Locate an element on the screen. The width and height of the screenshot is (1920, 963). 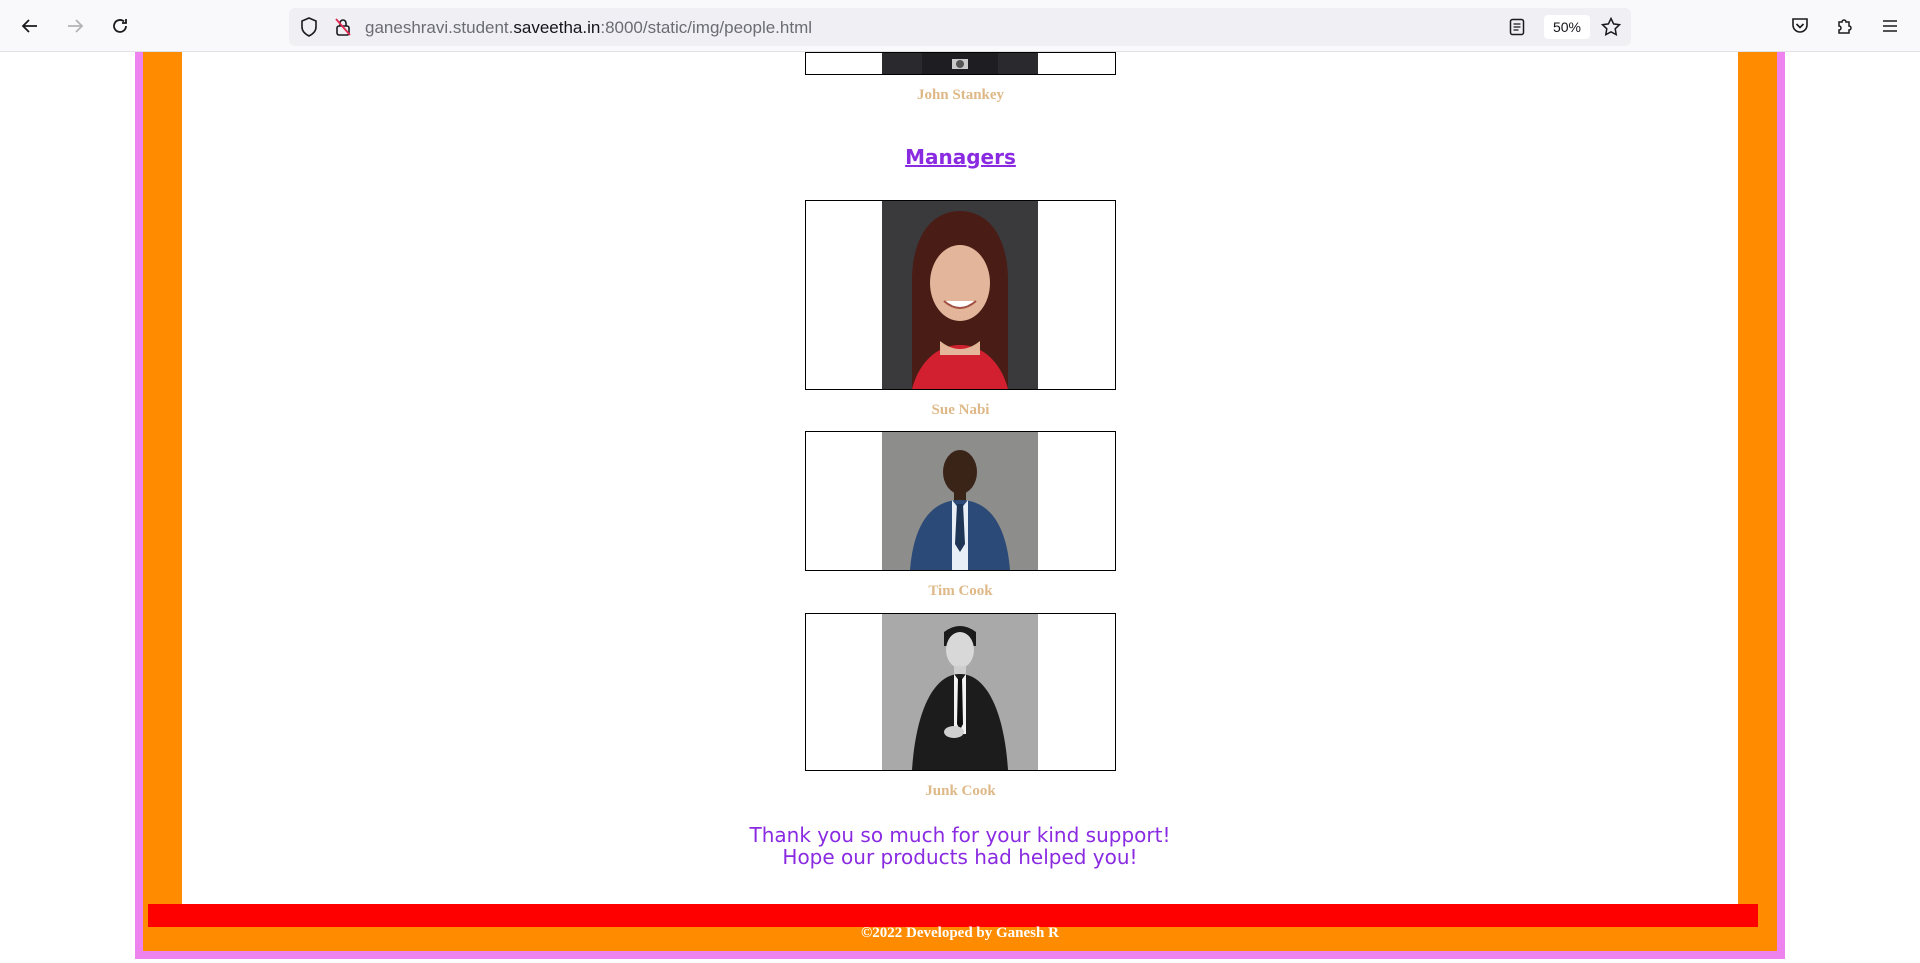
pocket-button is located at coordinates (1800, 26).